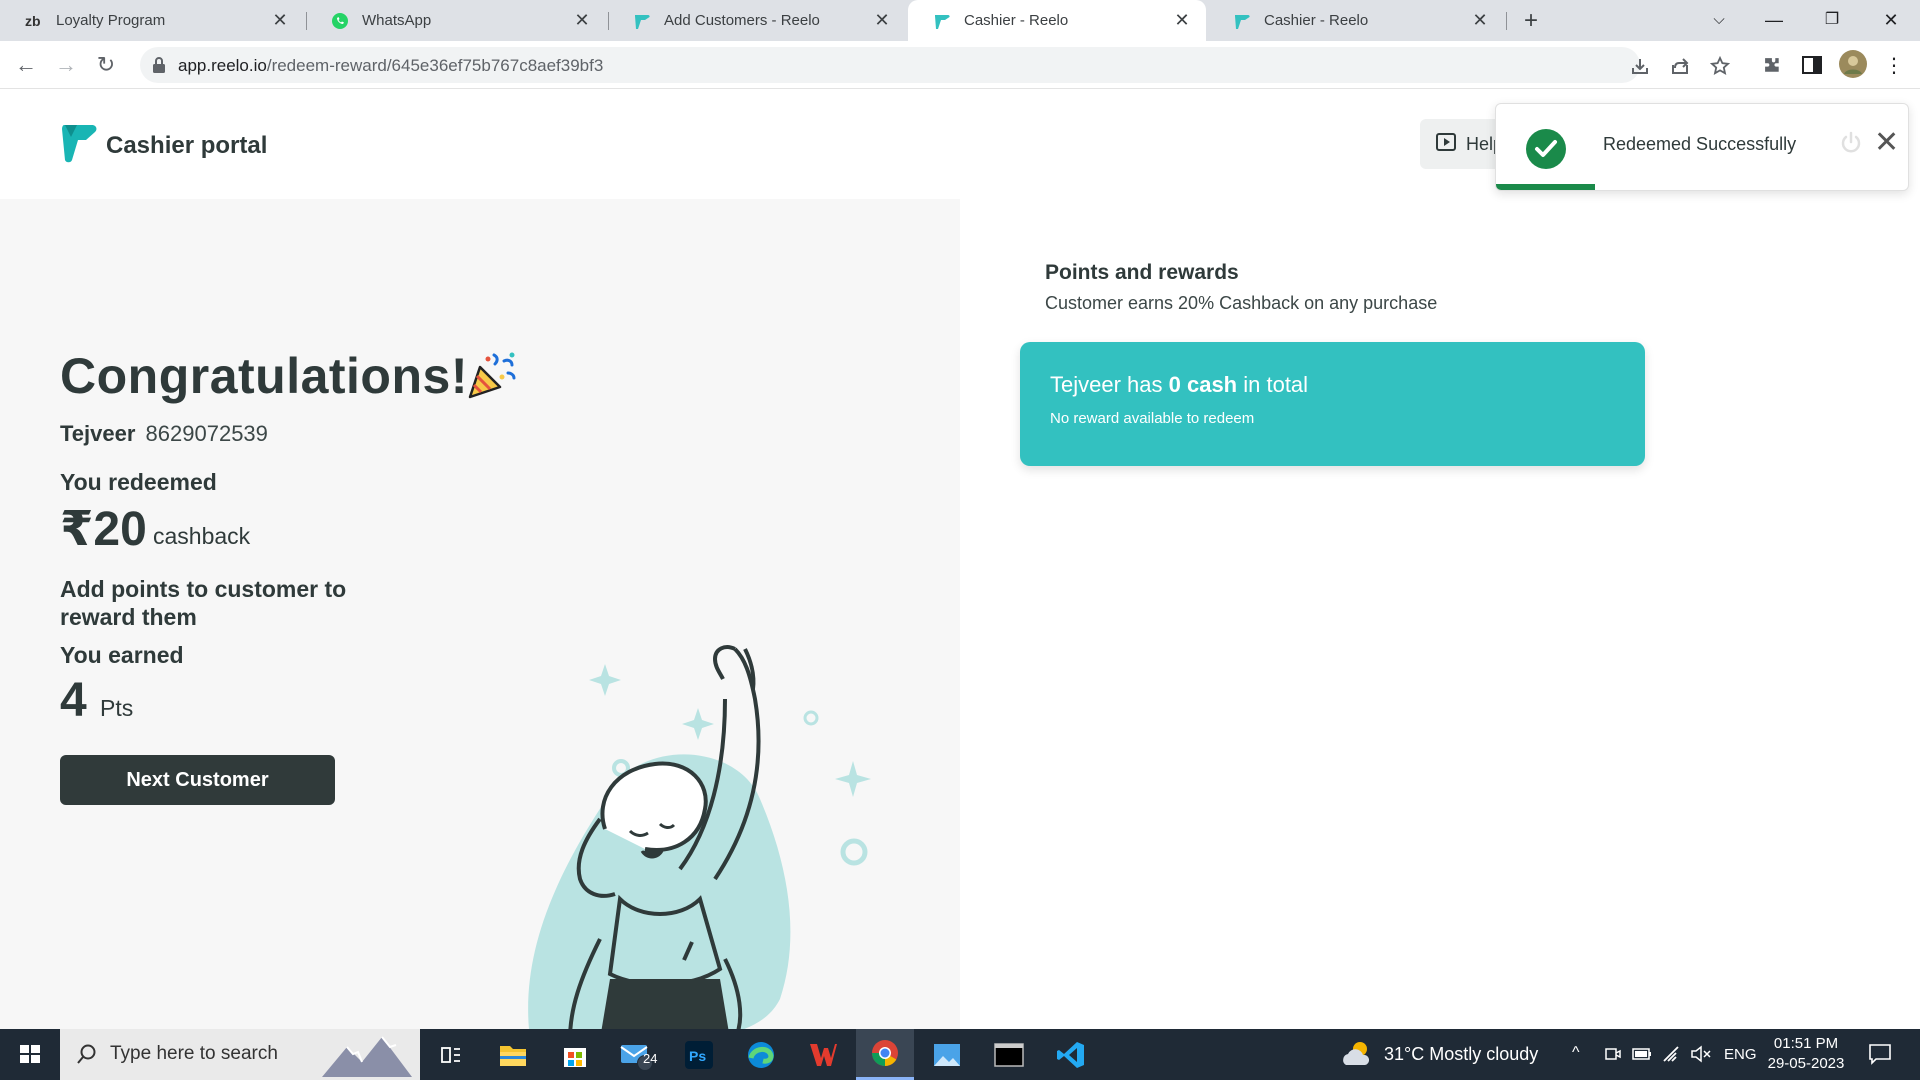 This screenshot has width=1920, height=1085. I want to click on svg-text: Ps, so click(697, 1056).